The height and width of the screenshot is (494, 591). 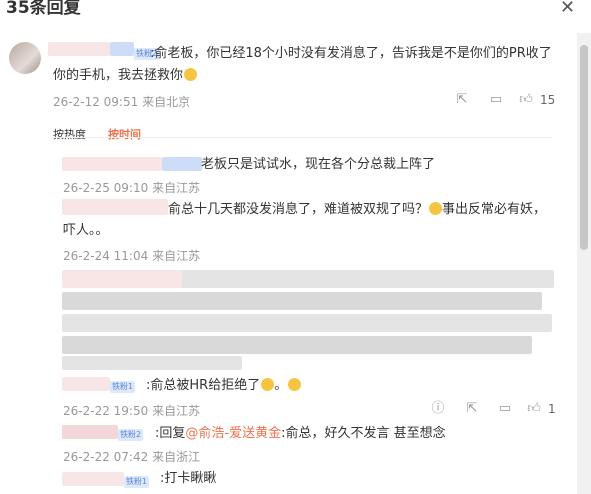 I want to click on comment-time: 26-2-12 09:51 来自北京, so click(x=121, y=101).